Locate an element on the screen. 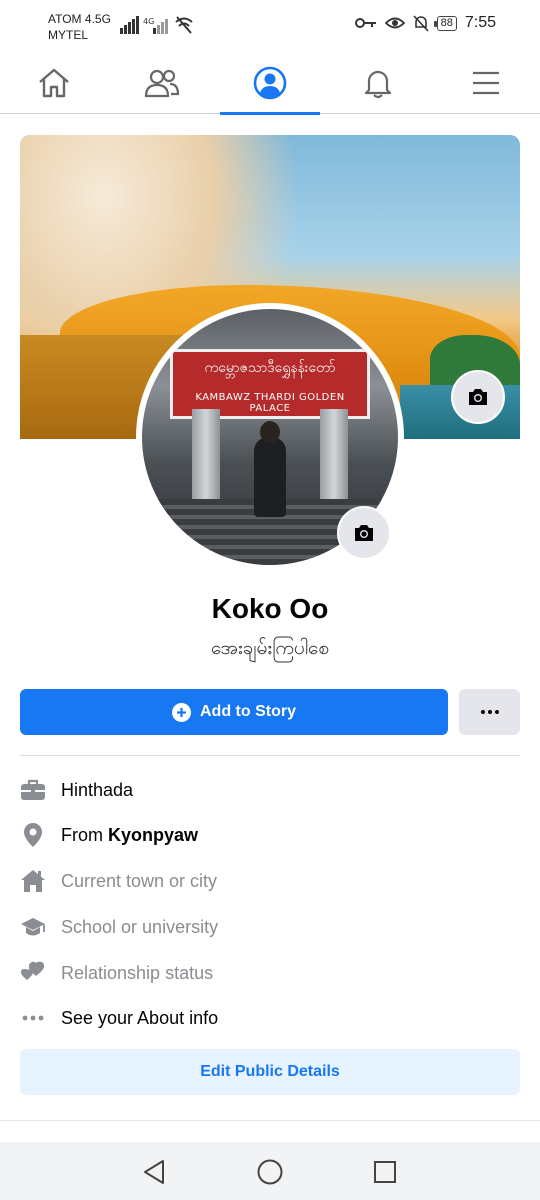  status-bar: ATOM 4.5G MYTEL 4G 88 7:55 is located at coordinates (270, 26).